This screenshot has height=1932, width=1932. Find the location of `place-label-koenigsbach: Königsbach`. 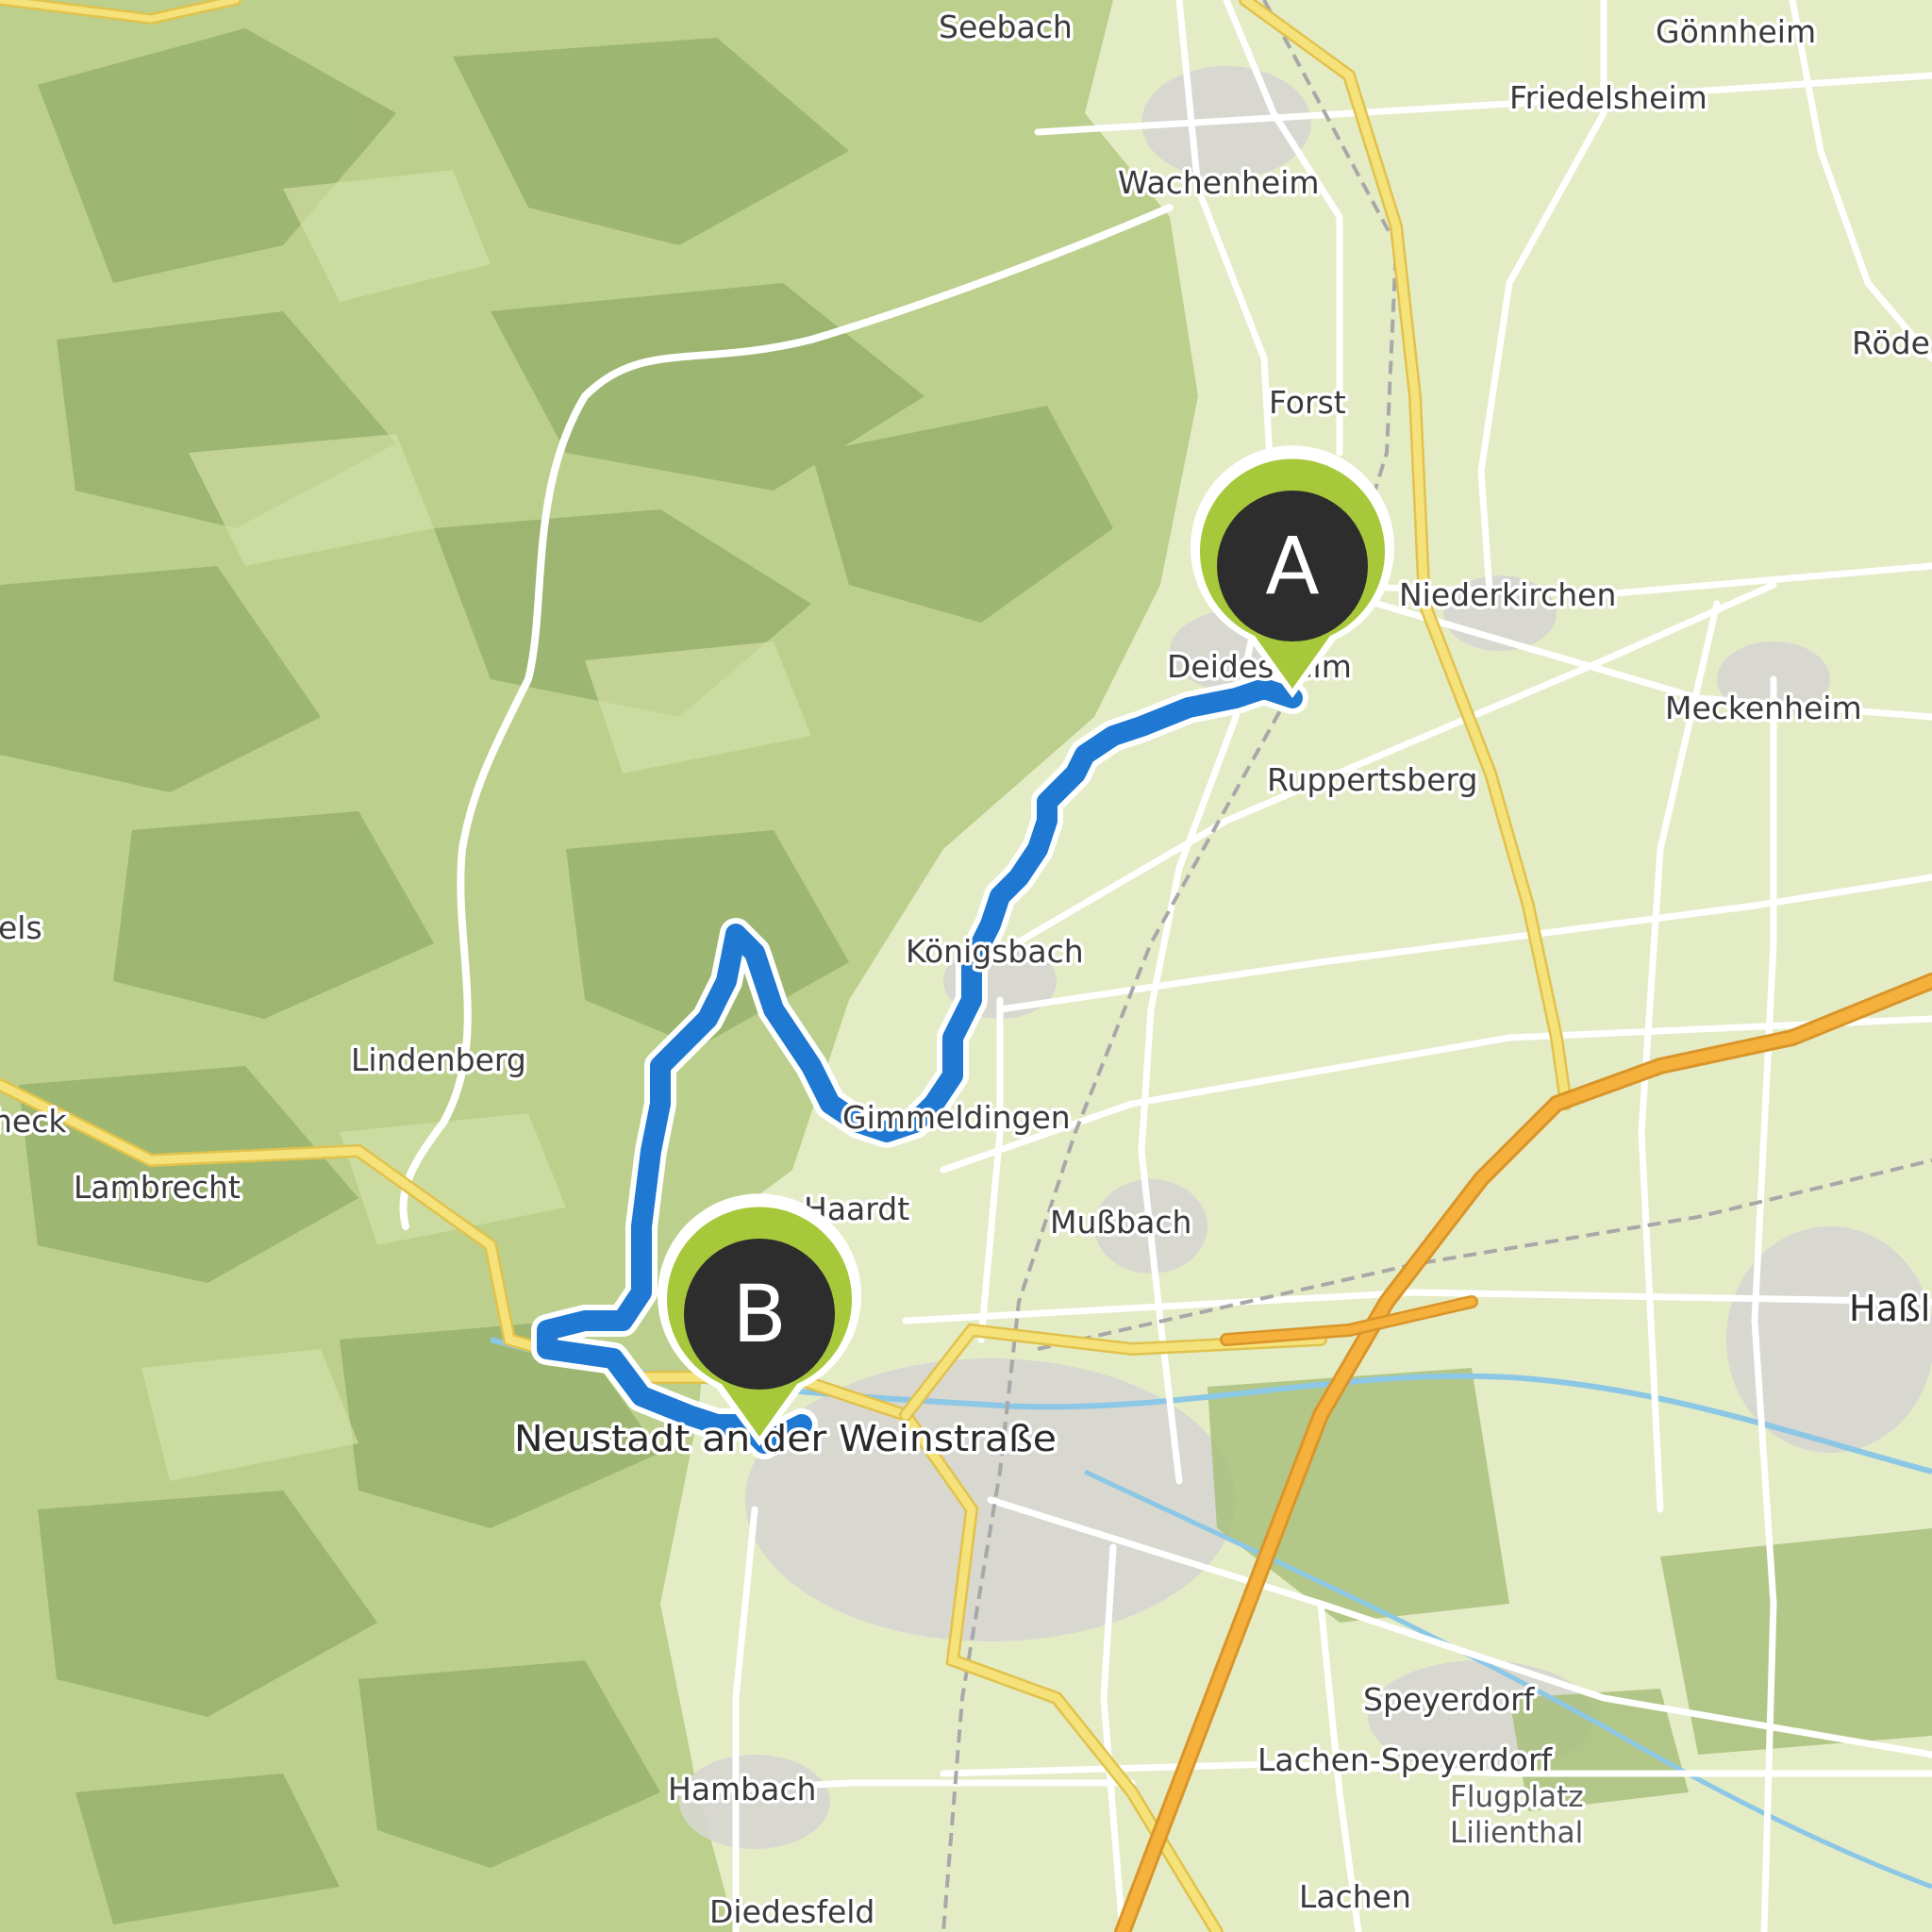

place-label-koenigsbach: Königsbach is located at coordinates (995, 952).